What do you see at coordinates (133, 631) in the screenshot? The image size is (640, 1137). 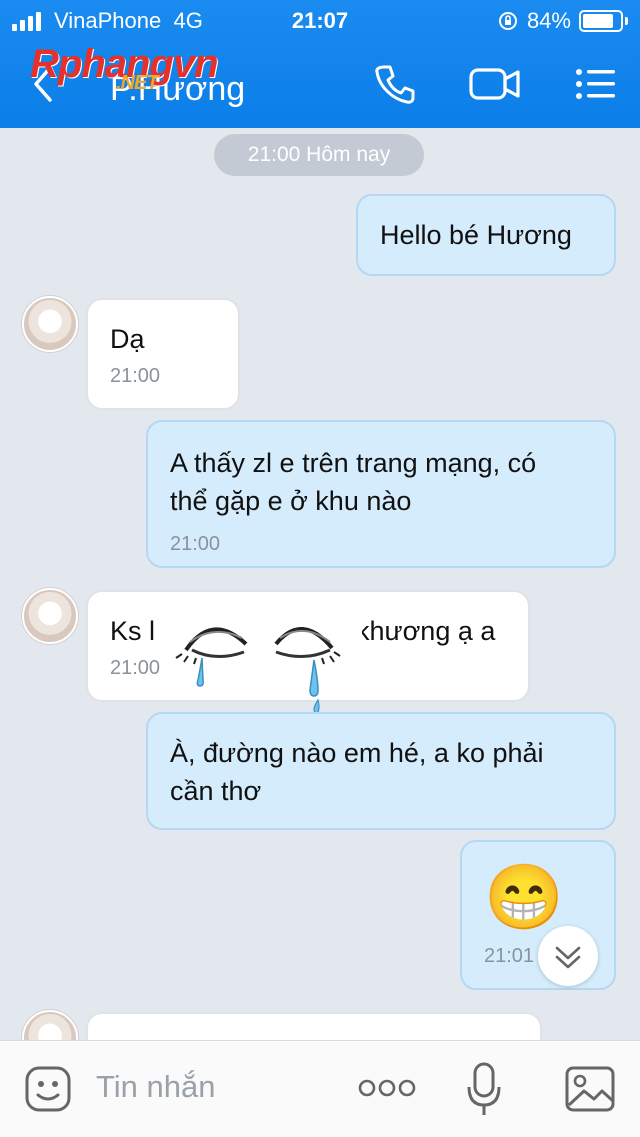 I see `message-text-start: Ks l` at bounding box center [133, 631].